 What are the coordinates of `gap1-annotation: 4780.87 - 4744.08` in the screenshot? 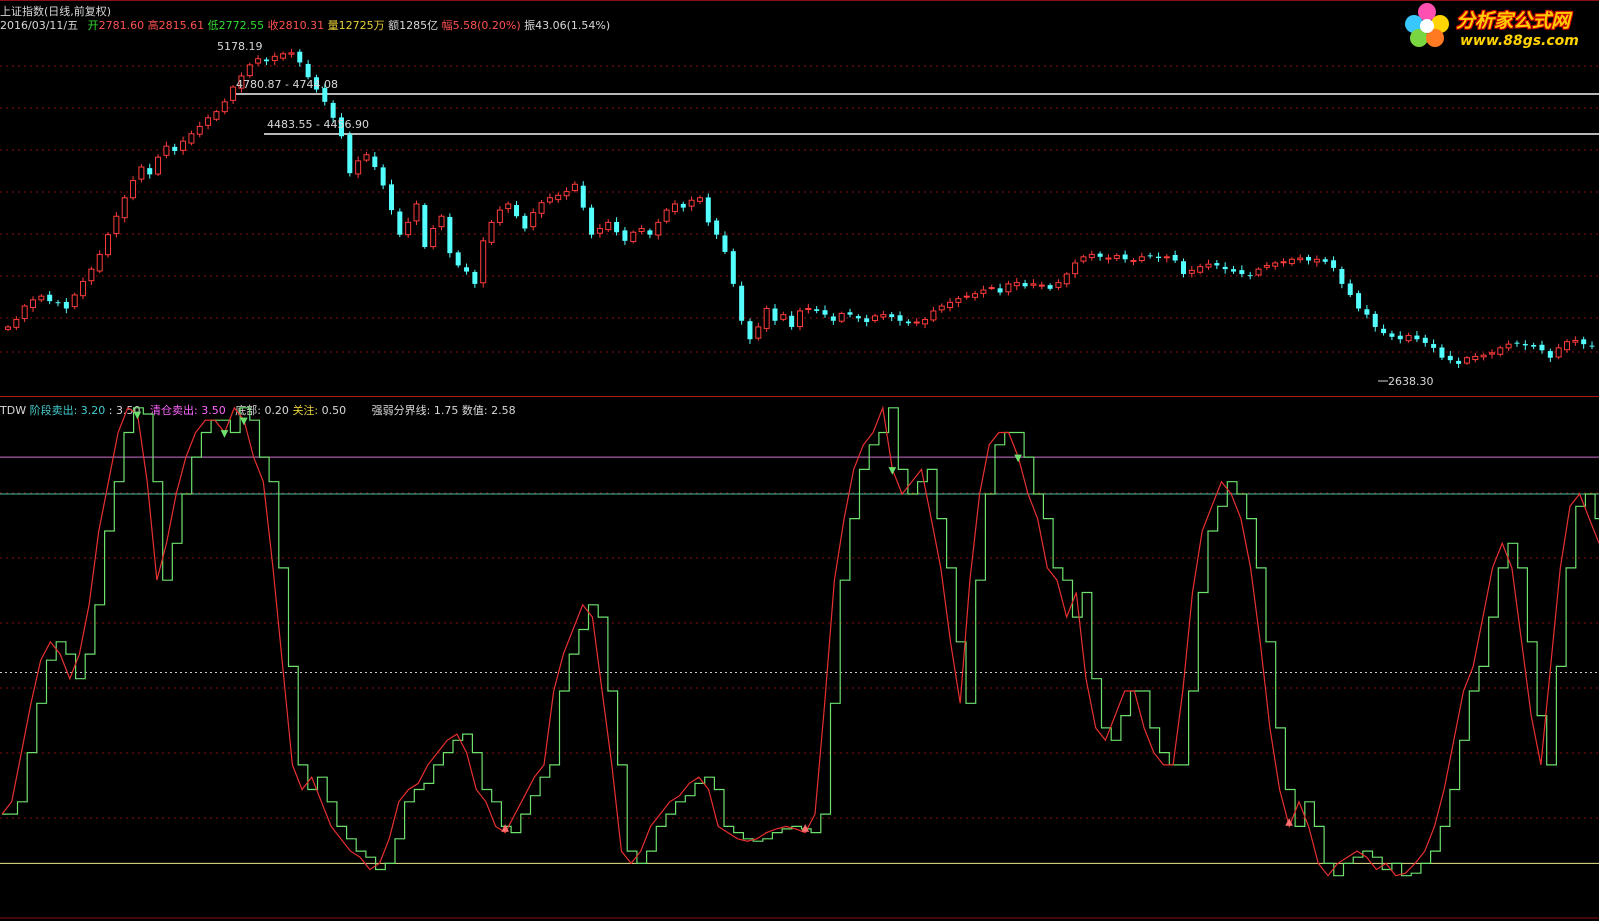 It's located at (287, 84).